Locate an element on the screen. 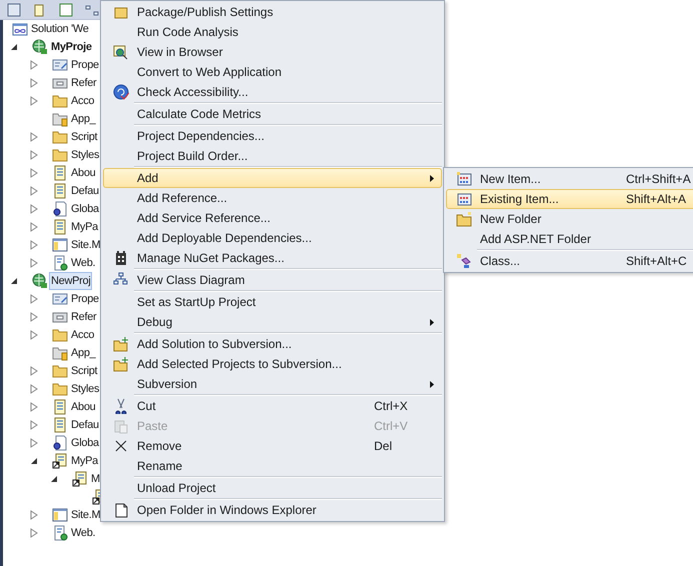 The width and height of the screenshot is (693, 566). menu-item-label: Open Folder in Windows Explorer is located at coordinates (227, 510).